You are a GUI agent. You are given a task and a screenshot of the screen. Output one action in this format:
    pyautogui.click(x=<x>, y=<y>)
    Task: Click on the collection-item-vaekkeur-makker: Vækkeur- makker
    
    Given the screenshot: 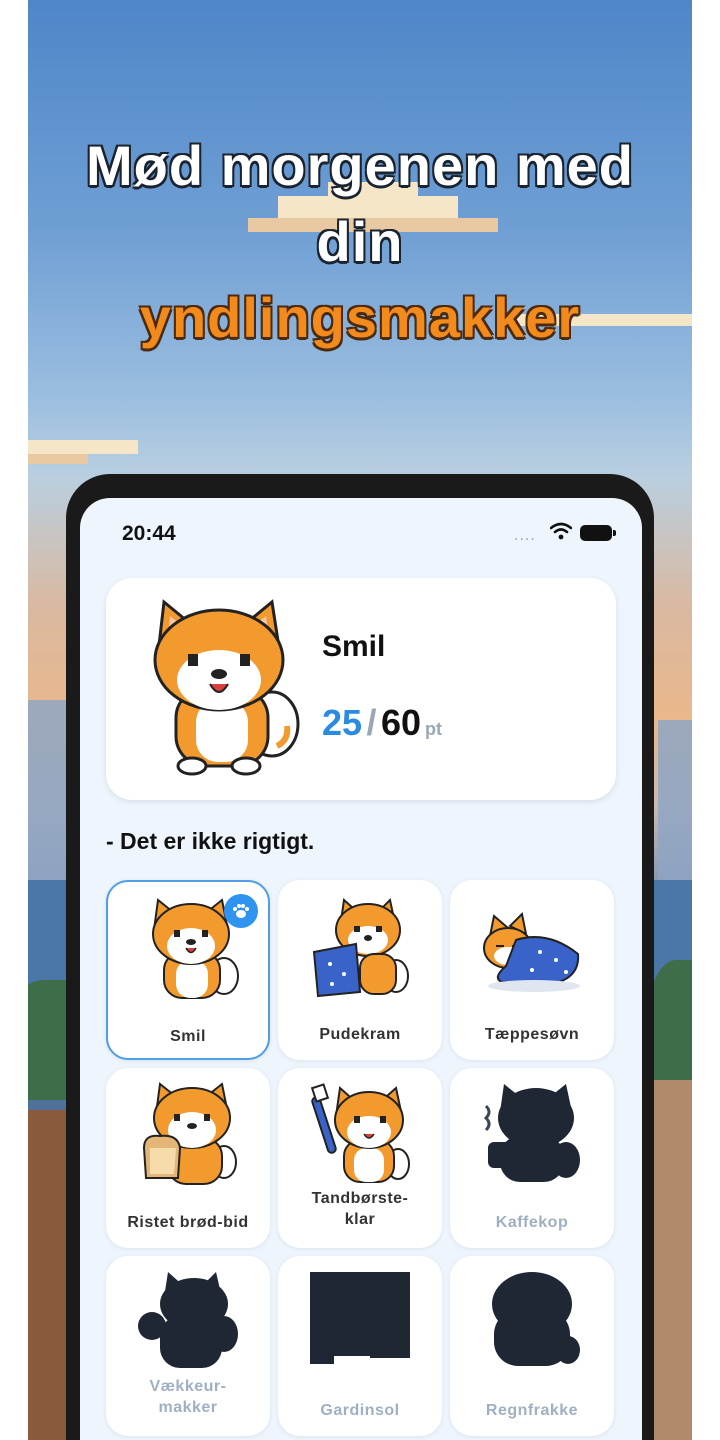 What is the action you would take?
    pyautogui.click(x=188, y=1346)
    